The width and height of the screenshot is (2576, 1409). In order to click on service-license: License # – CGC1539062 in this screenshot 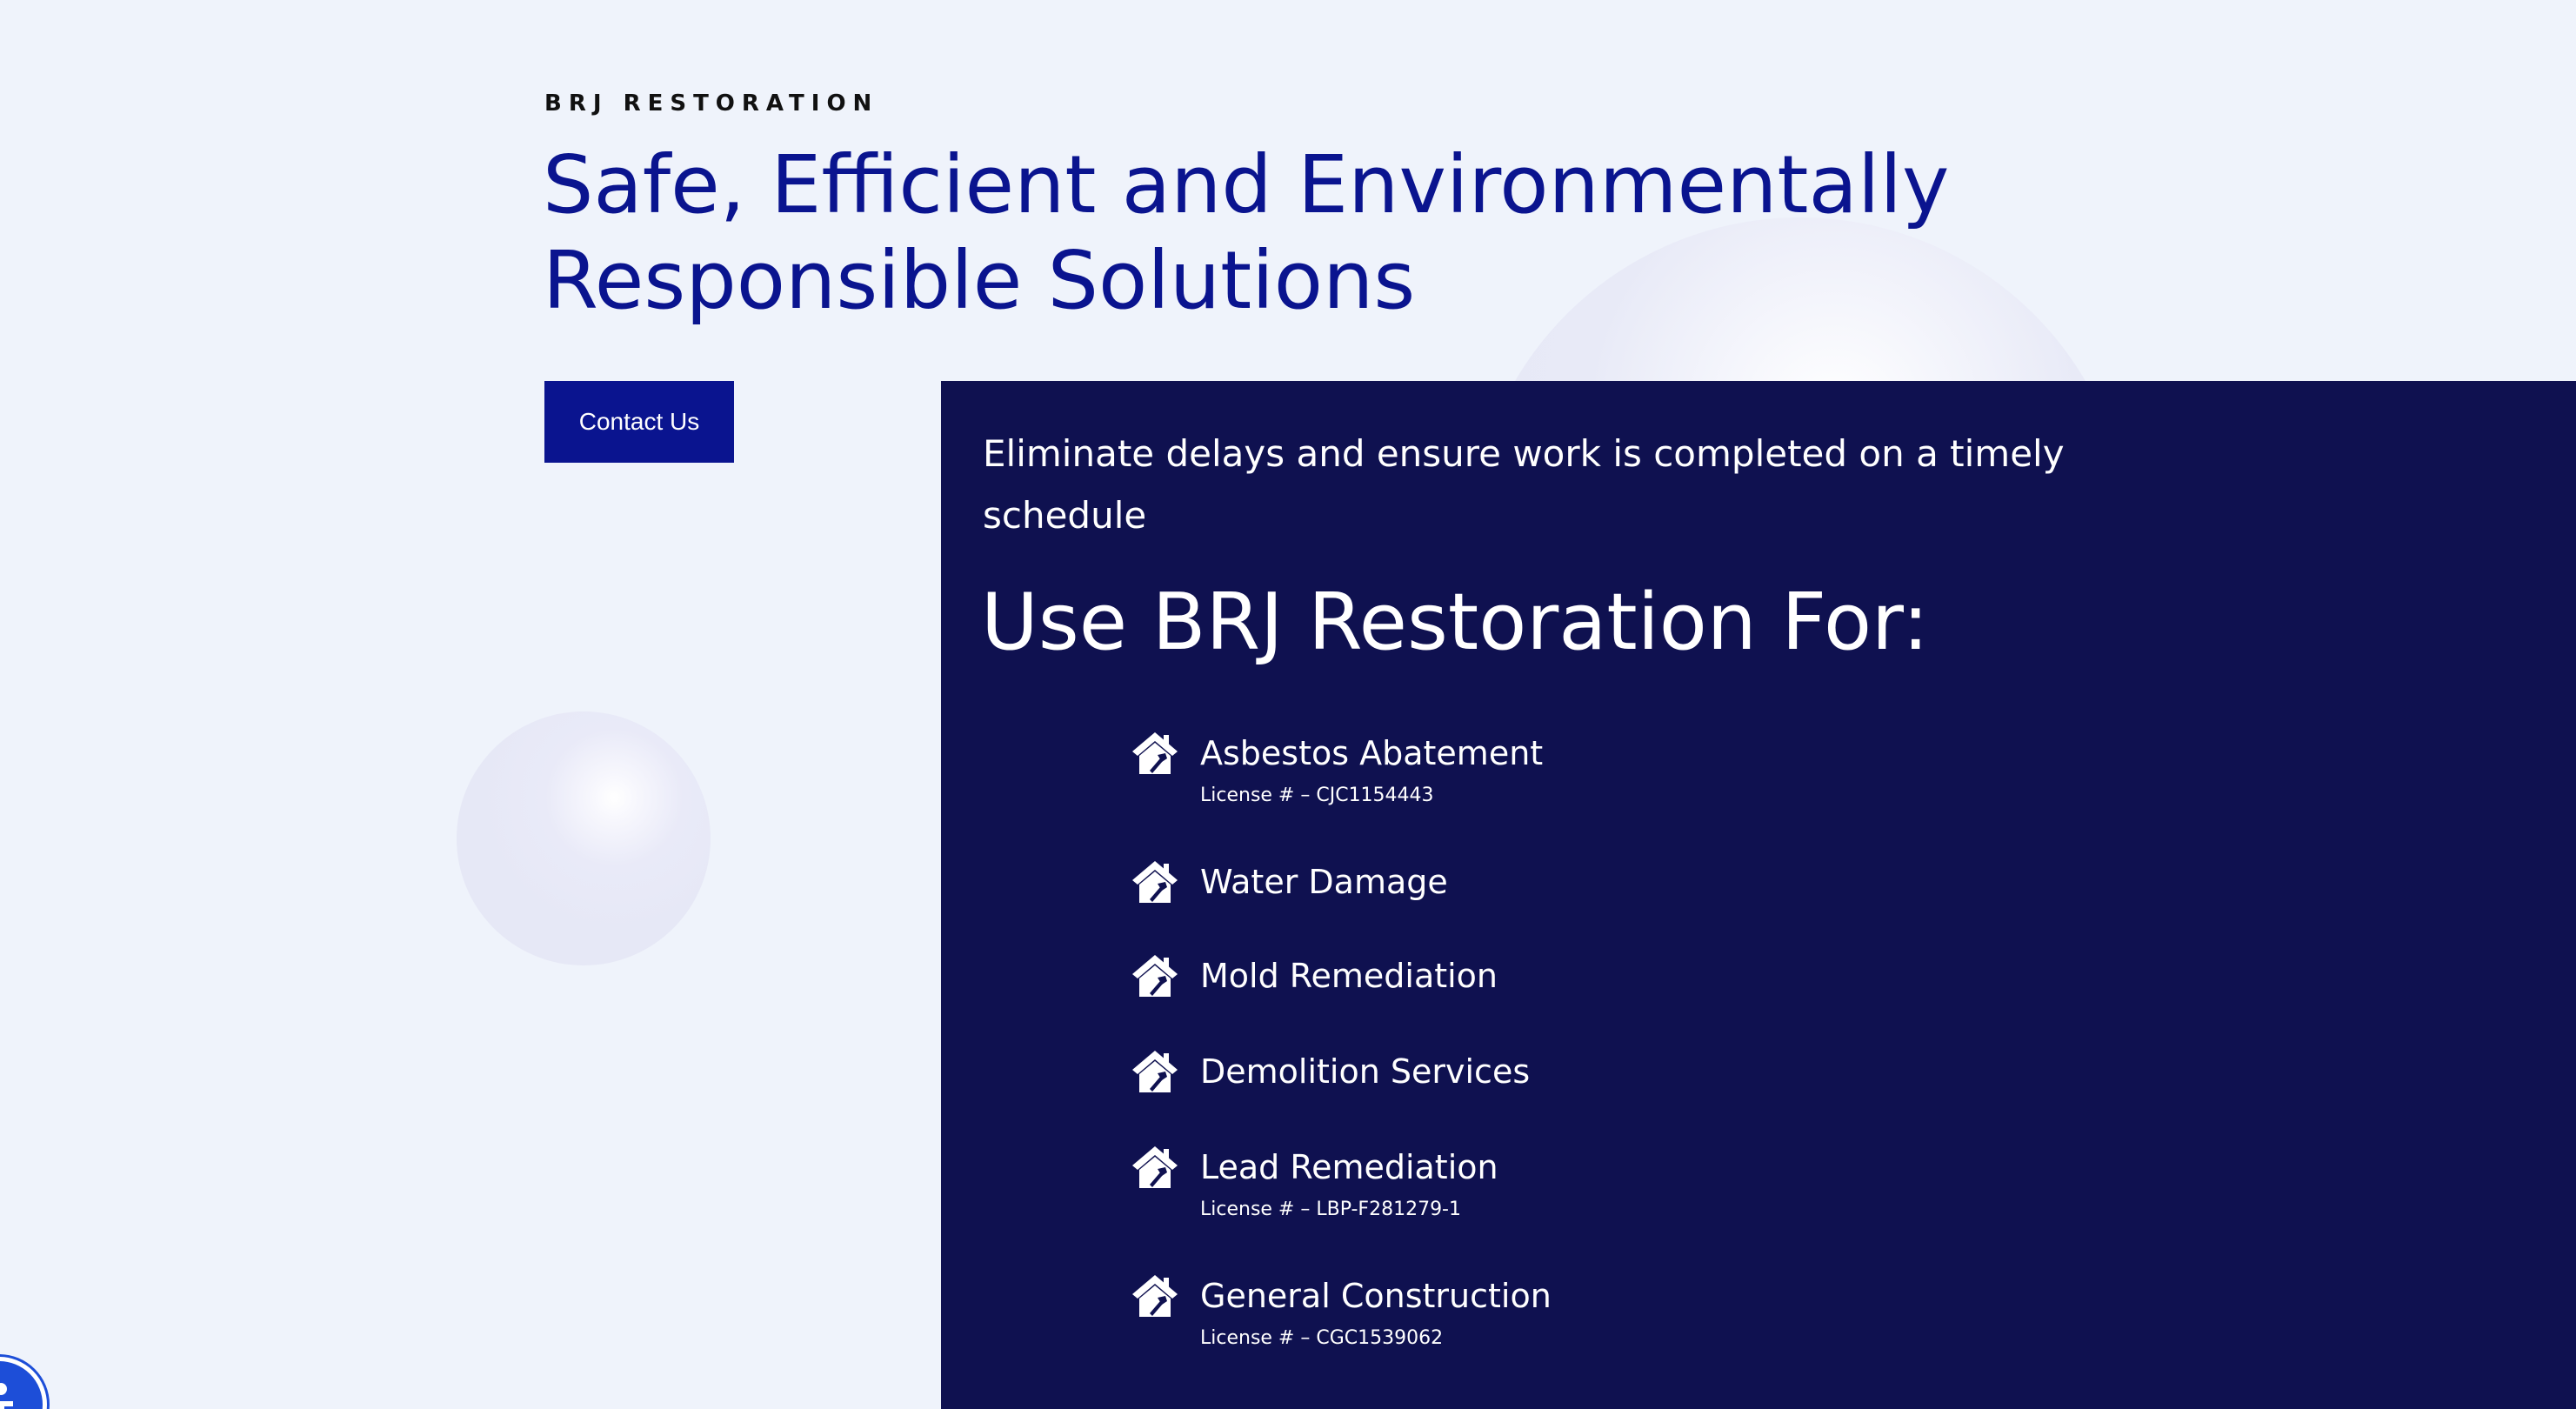, I will do `click(1322, 1338)`.